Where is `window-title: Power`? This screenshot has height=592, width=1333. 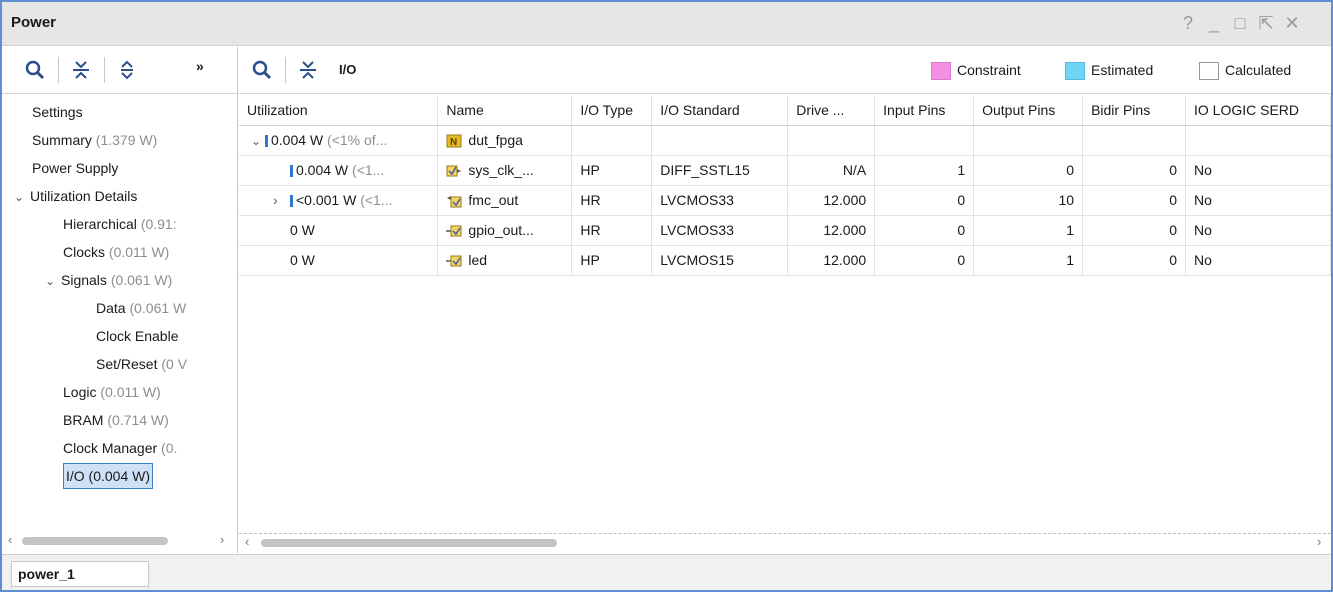 window-title: Power is located at coordinates (34, 22).